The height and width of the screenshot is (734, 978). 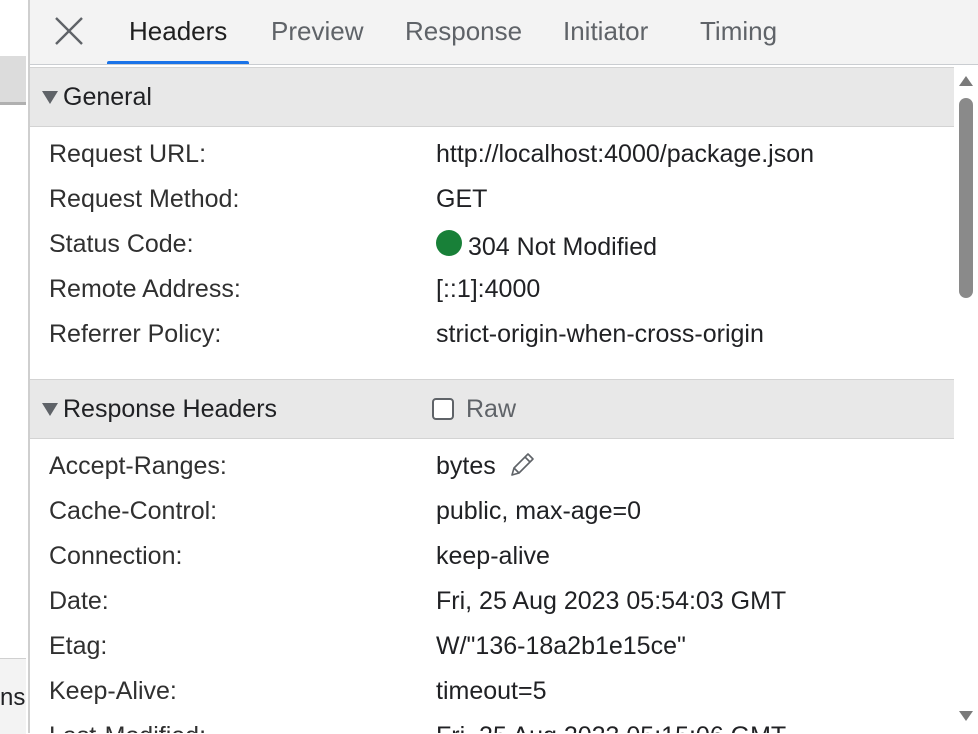 What do you see at coordinates (317, 32) in the screenshot?
I see `tab-preview: Preview` at bounding box center [317, 32].